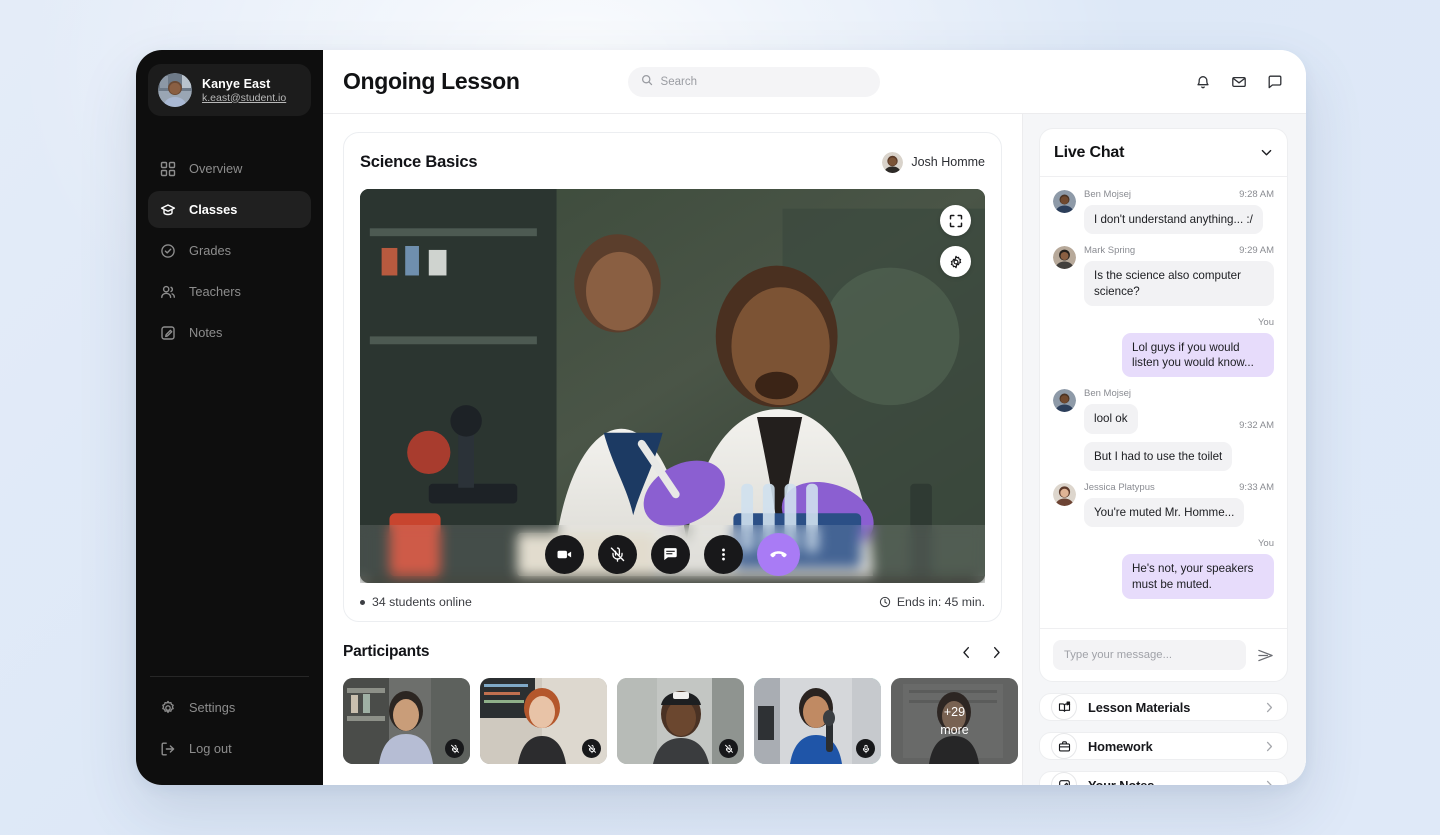 Image resolution: width=1440 pixels, height=835 pixels. I want to click on sidebar-bottom-nav: Settings Log out, so click(229, 728).